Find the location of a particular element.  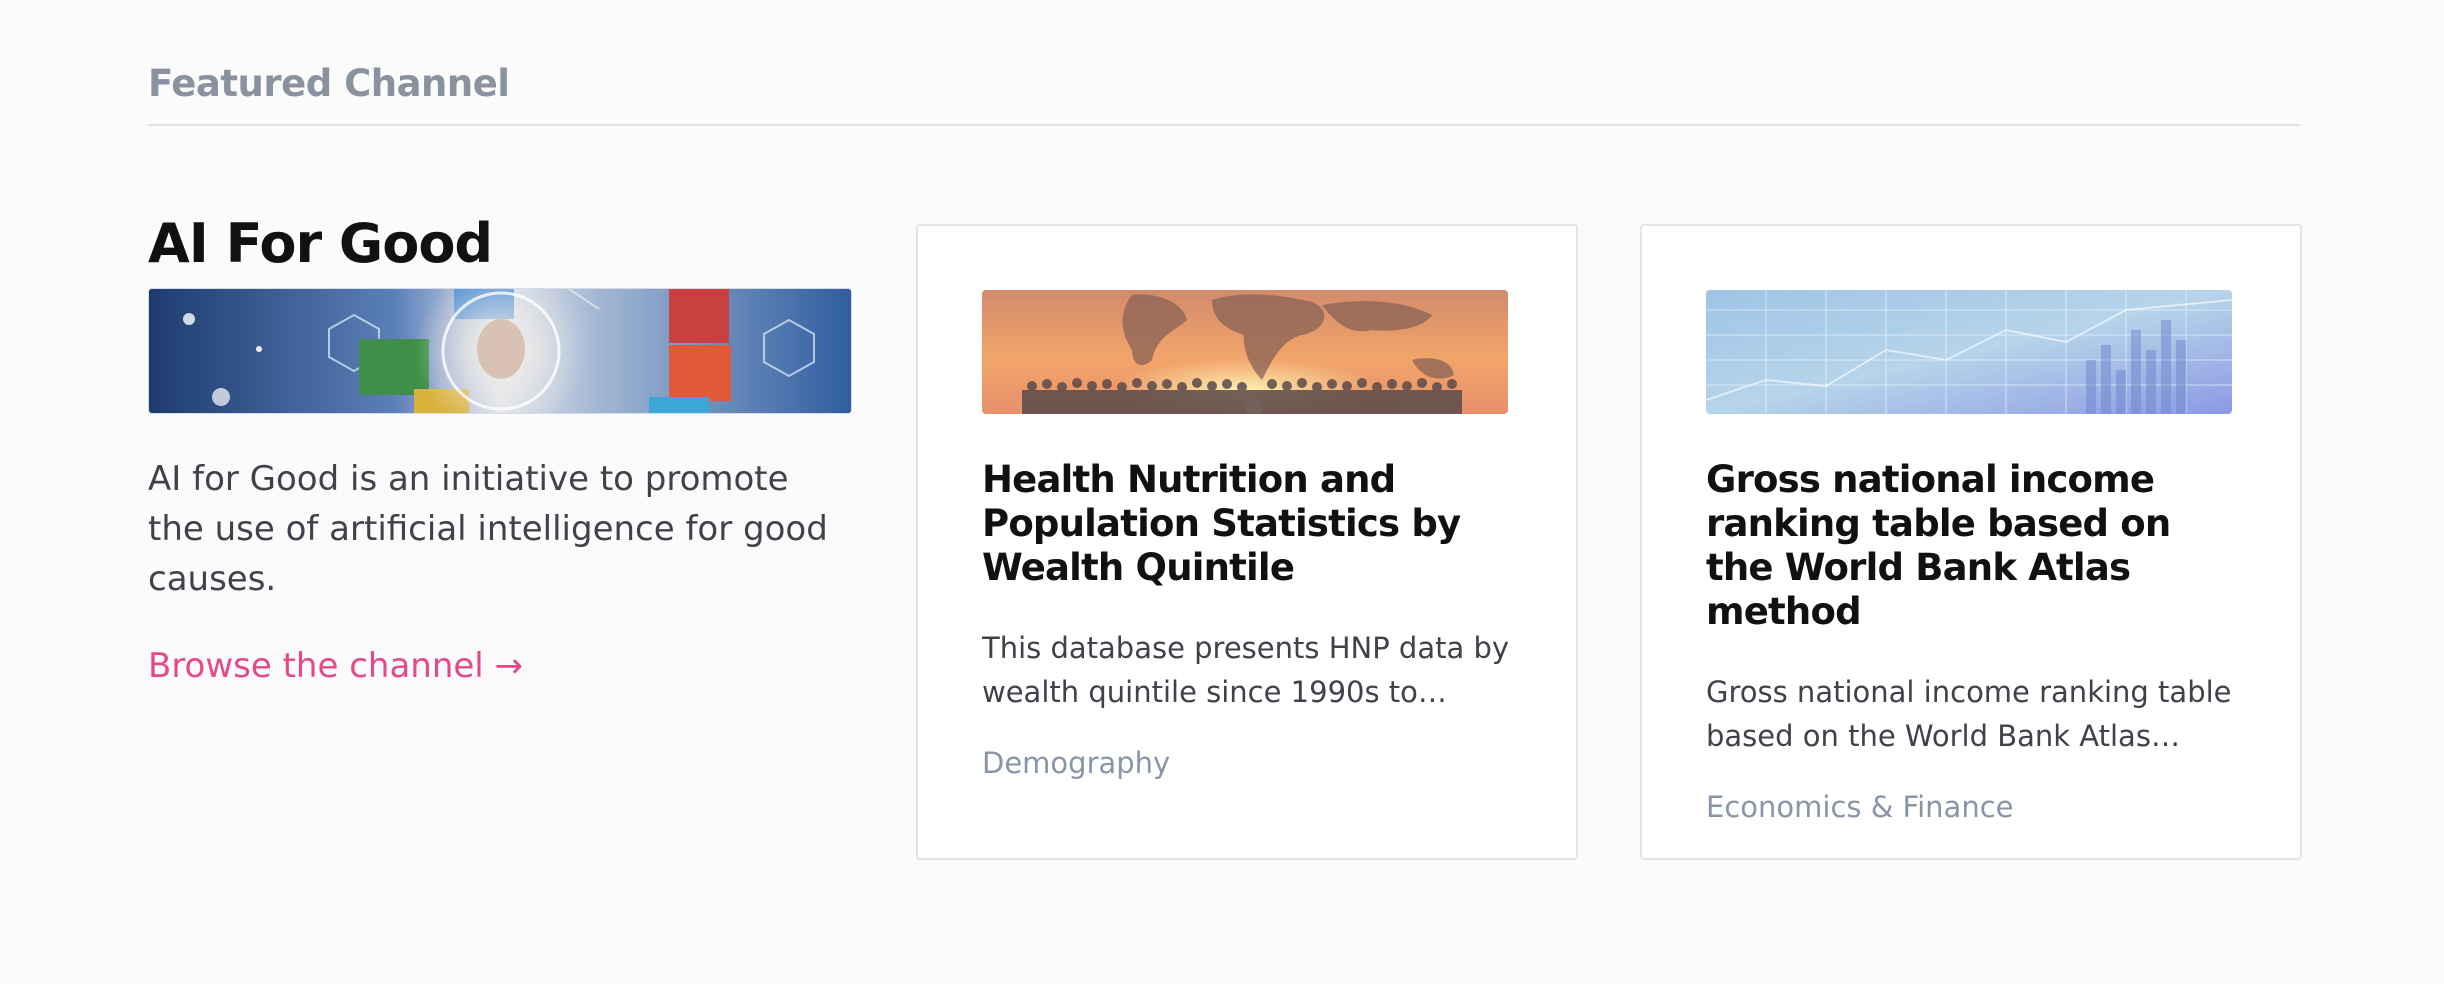

section-divider is located at coordinates (1224, 125).